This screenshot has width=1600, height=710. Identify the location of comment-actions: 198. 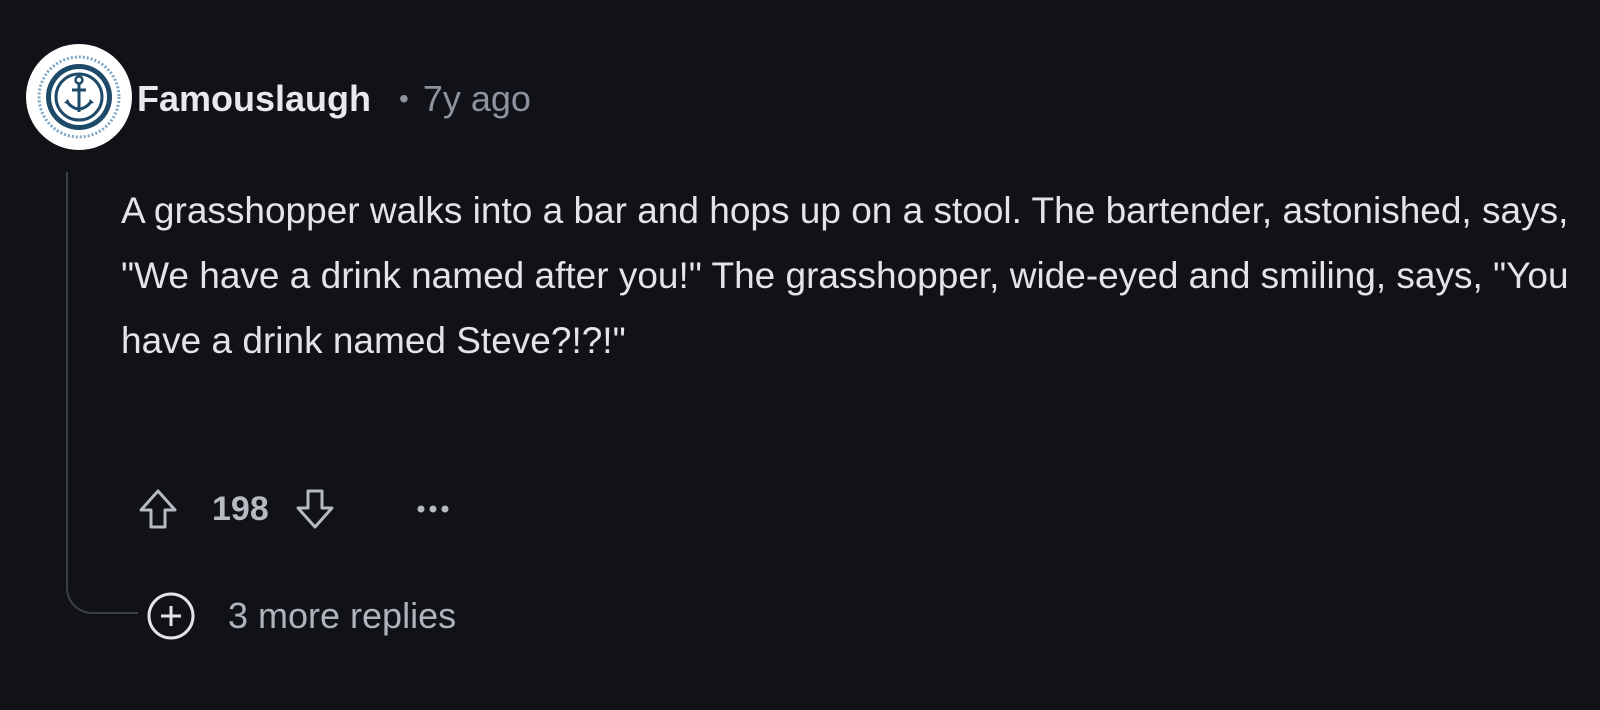
(295, 509).